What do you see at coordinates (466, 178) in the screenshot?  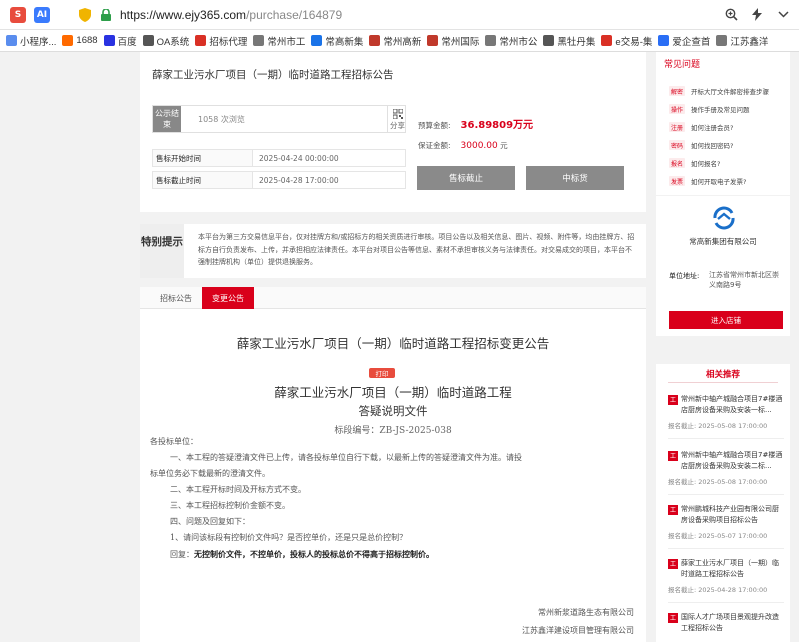 I see `sale-closed-button: 售标截止` at bounding box center [466, 178].